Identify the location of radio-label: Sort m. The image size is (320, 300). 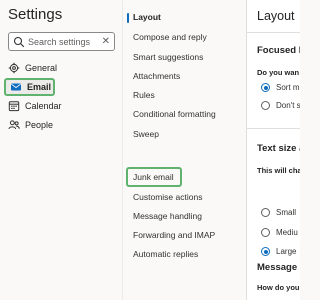
(288, 87).